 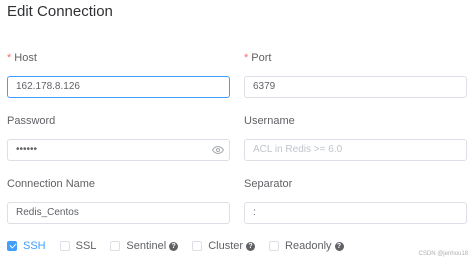 What do you see at coordinates (355, 87) in the screenshot?
I see `port-input: 6379` at bounding box center [355, 87].